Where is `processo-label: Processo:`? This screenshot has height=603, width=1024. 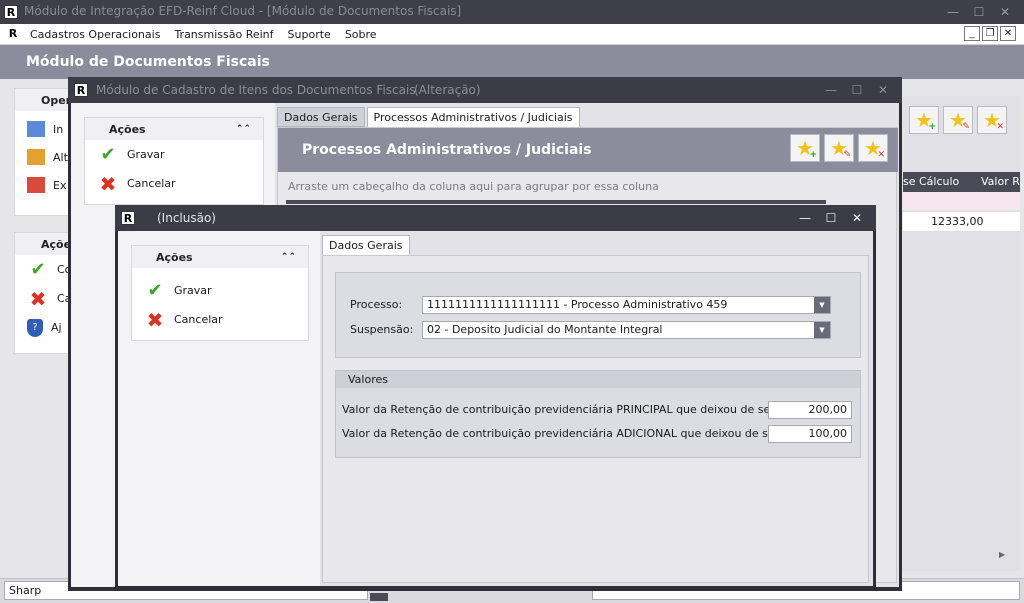 processo-label: Processo: is located at coordinates (376, 304).